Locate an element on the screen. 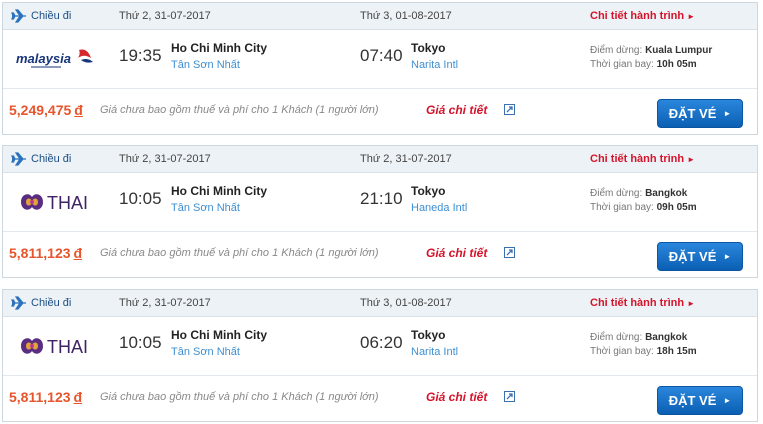 The image size is (763, 424). price-amount: 5,249,475 is located at coordinates (40, 110).